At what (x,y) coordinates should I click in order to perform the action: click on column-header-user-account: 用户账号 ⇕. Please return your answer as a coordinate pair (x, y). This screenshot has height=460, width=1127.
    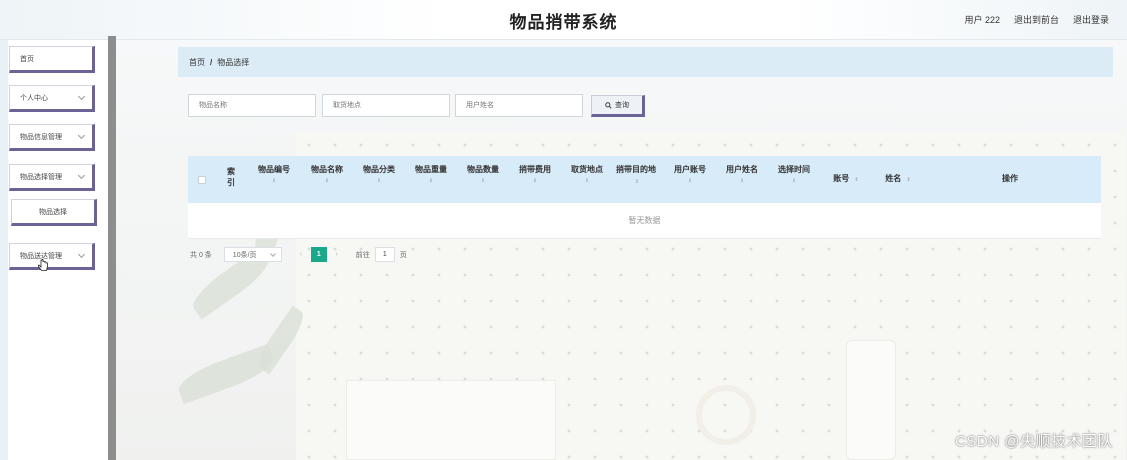
    Looking at the image, I should click on (690, 175).